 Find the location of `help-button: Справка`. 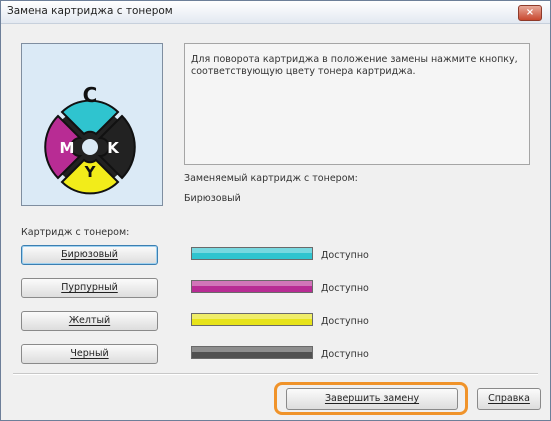

help-button: Справка is located at coordinates (509, 399).